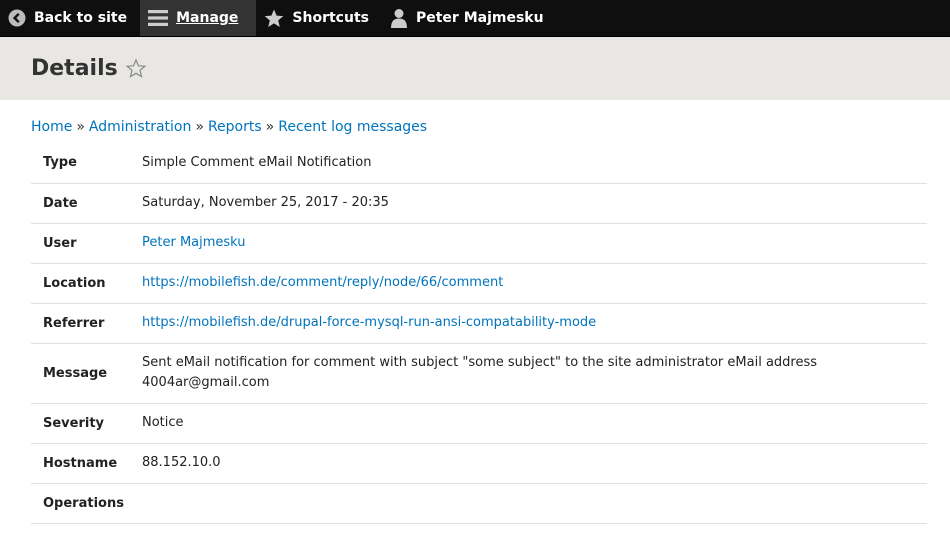 The width and height of the screenshot is (950, 553). I want to click on table-row-type: Type Simple Comment eMail Notification, so click(479, 163).